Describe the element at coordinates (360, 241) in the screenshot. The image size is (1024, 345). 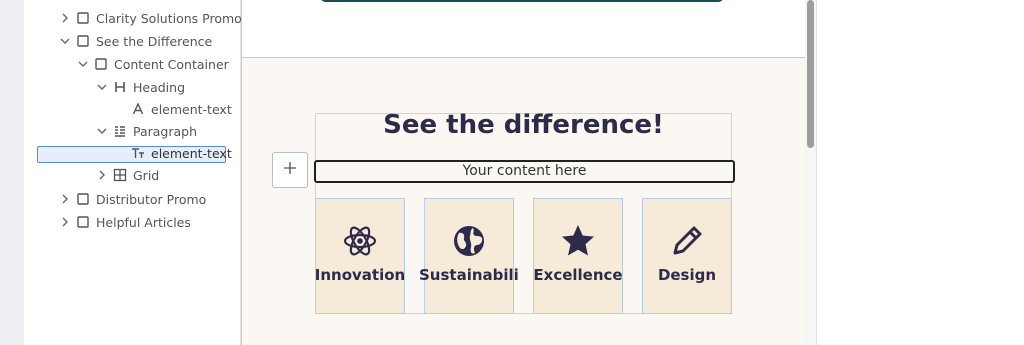
I see `atom-icon` at that location.